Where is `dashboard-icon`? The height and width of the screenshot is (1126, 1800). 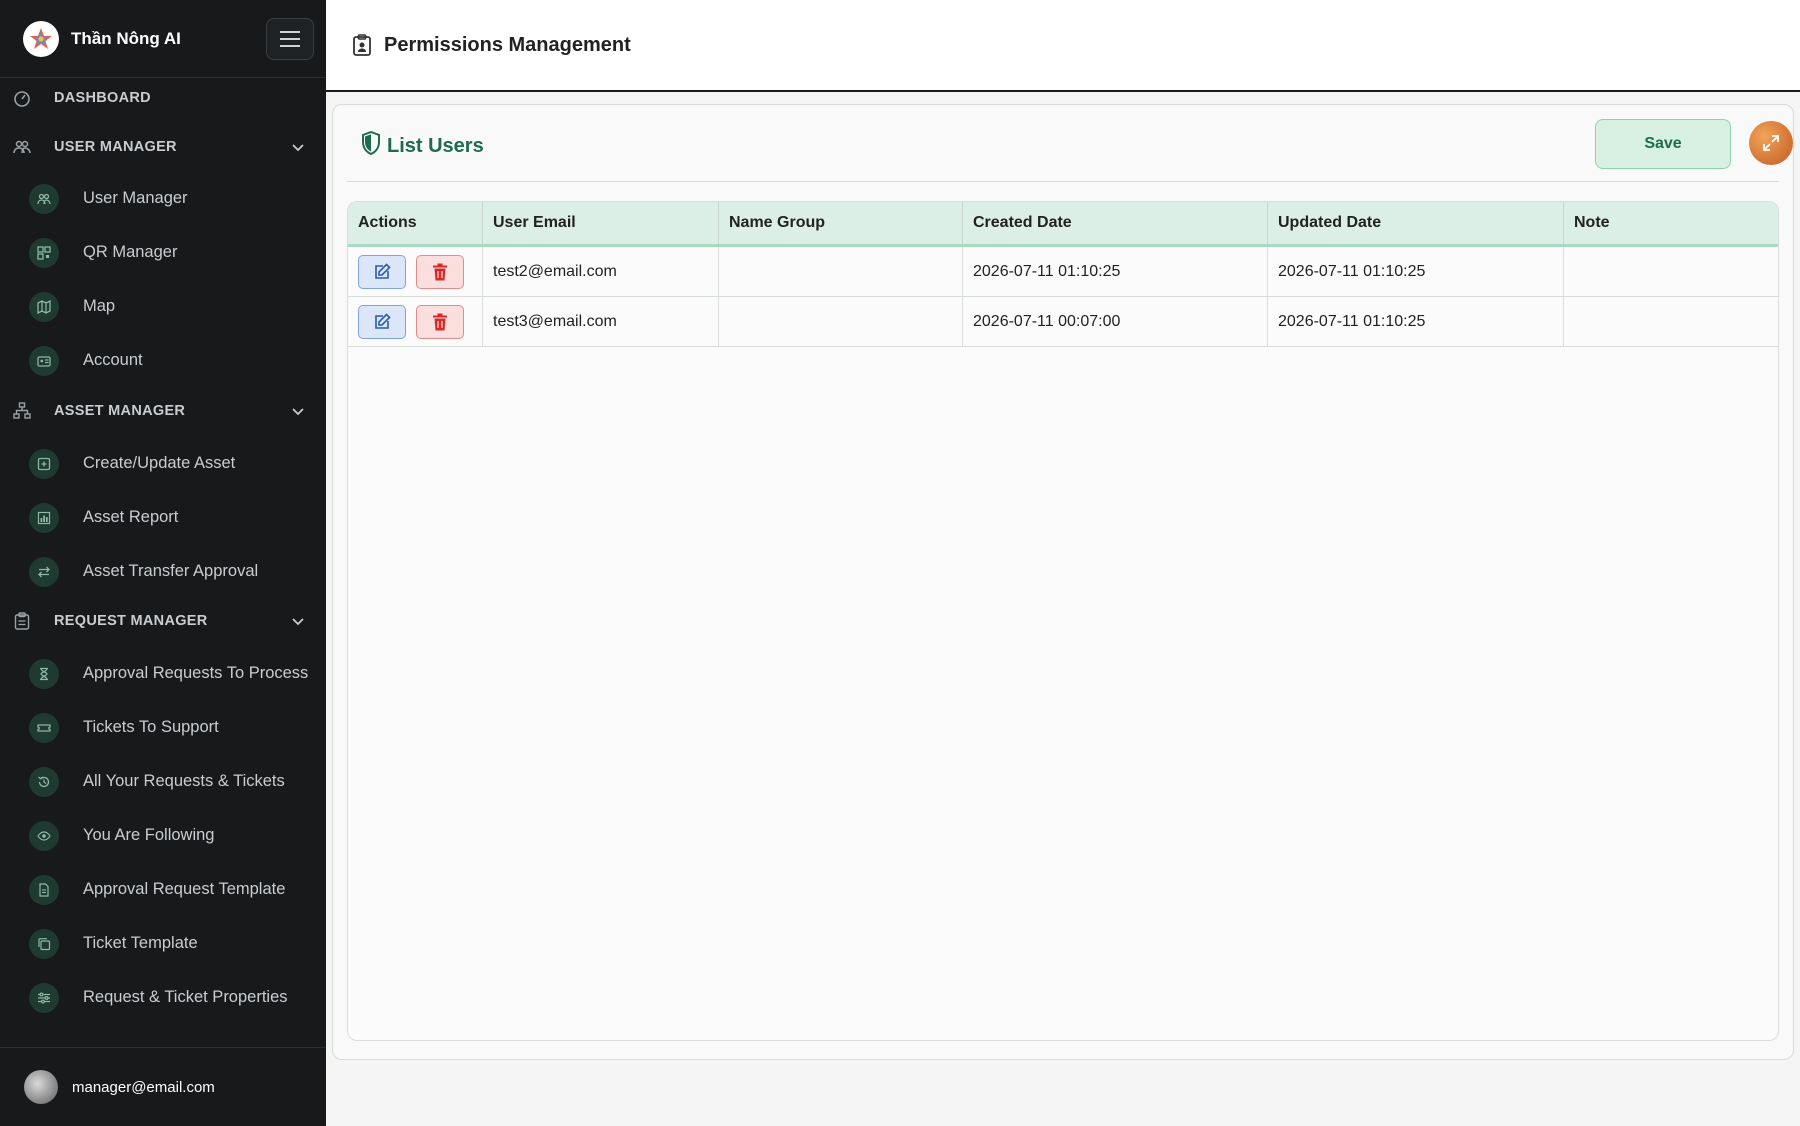 dashboard-icon is located at coordinates (22, 99).